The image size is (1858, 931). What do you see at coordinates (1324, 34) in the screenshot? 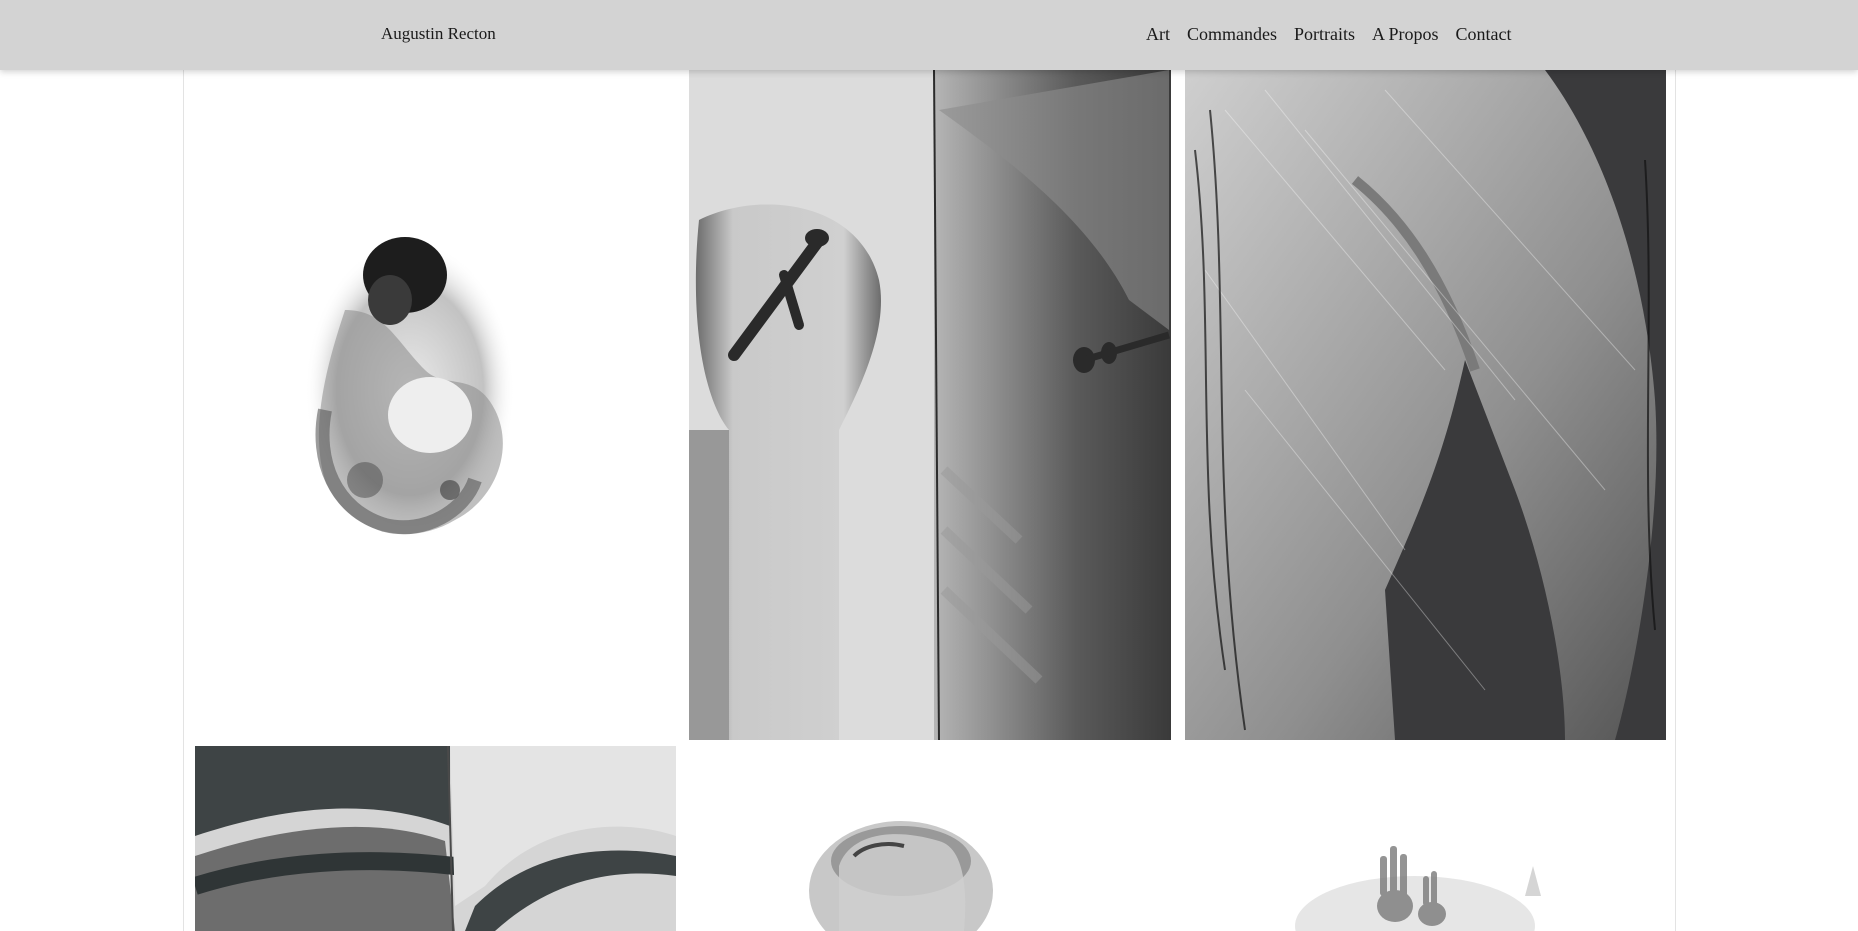
I see `nav-link-portraits: Portraits` at bounding box center [1324, 34].